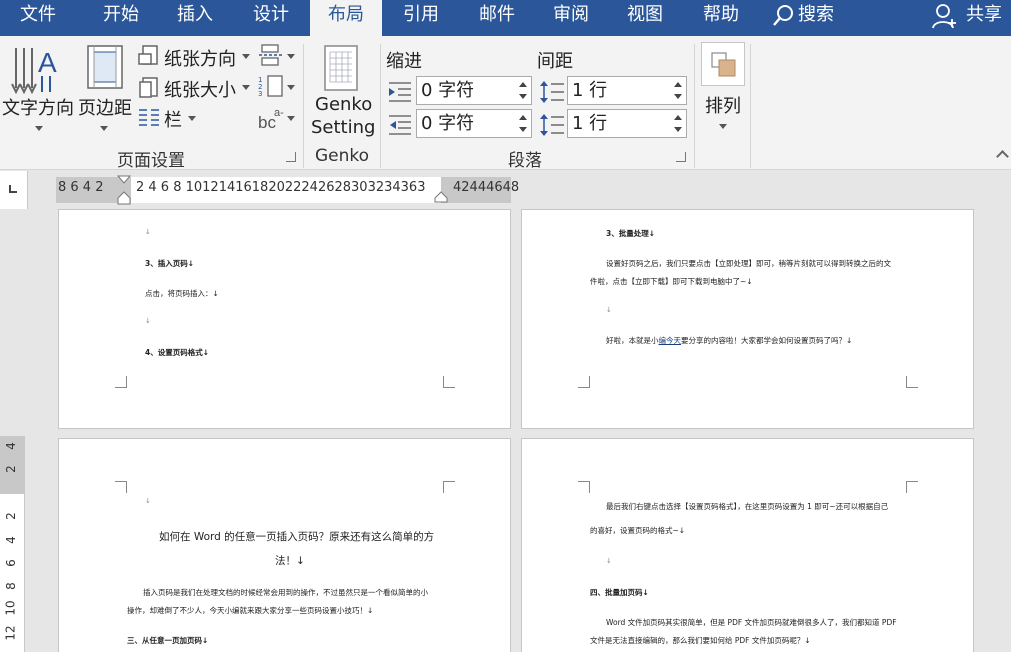 Image resolution: width=1011 pixels, height=652 pixels. Describe the element at coordinates (10, 633) in the screenshot. I see `vruler-number: 12` at that location.